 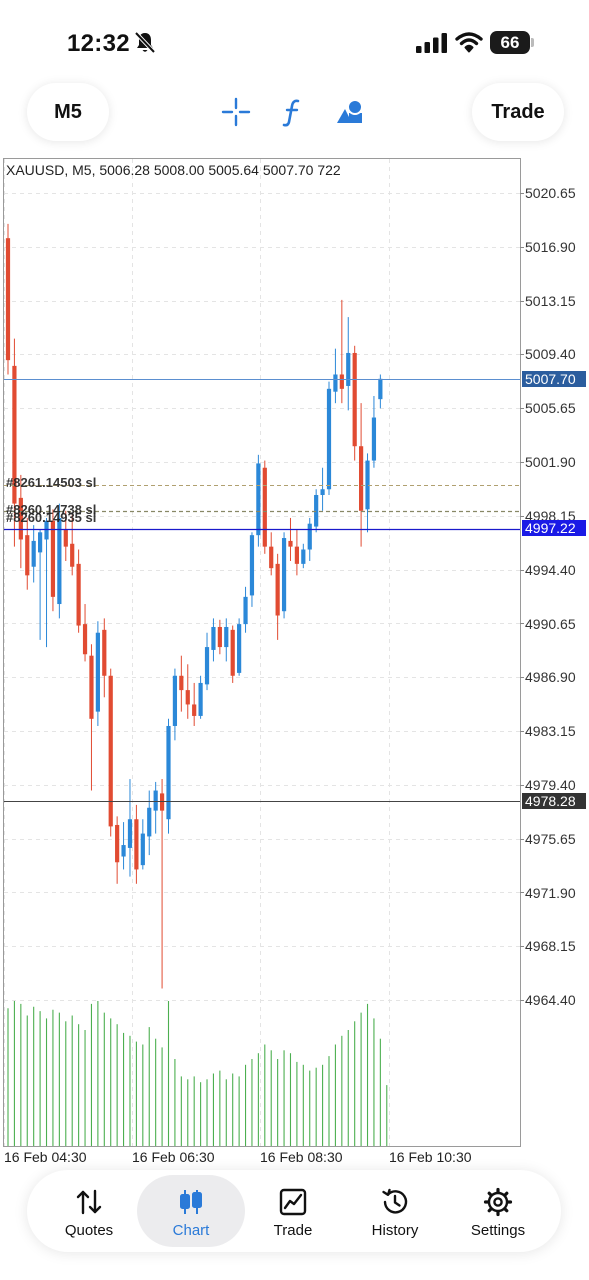 I want to click on chart-toolbar: M5 Trade, so click(x=294, y=113).